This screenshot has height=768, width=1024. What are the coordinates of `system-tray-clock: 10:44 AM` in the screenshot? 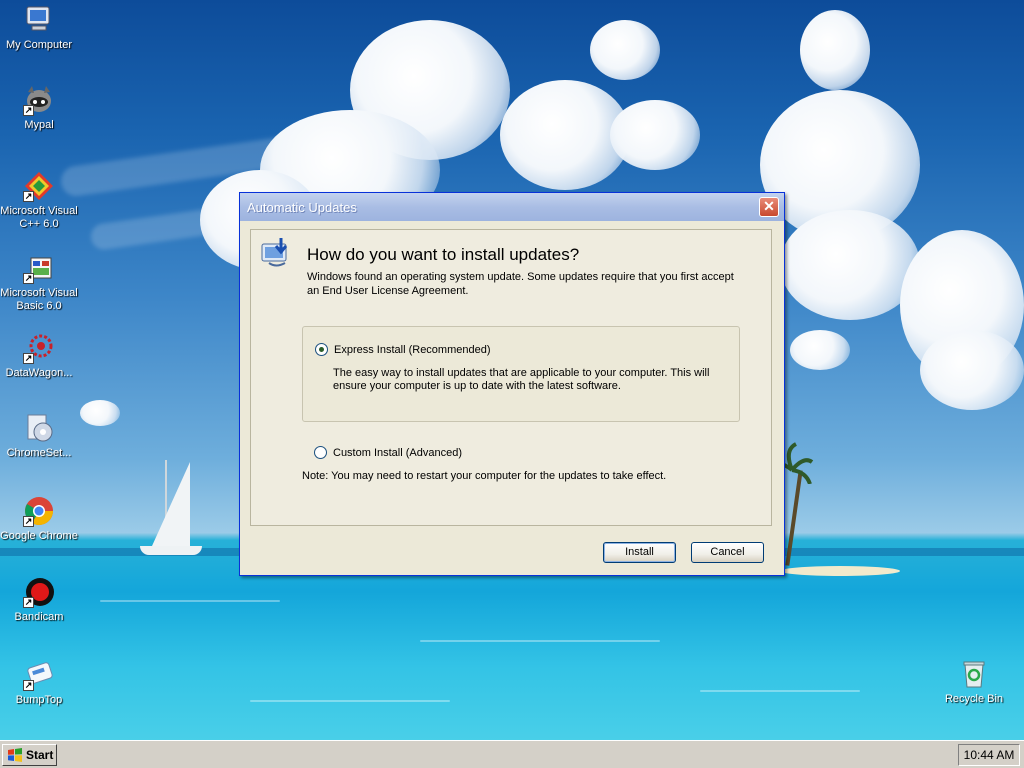 It's located at (989, 755).